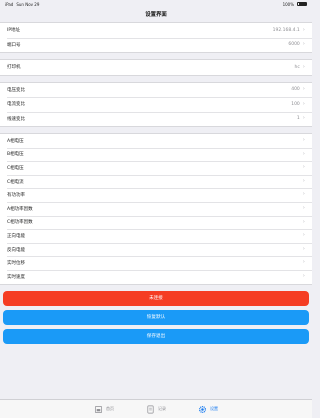 The height and width of the screenshot is (418, 320). Describe the element at coordinates (15, 168) in the screenshot. I see `row-label: C相电压` at that location.